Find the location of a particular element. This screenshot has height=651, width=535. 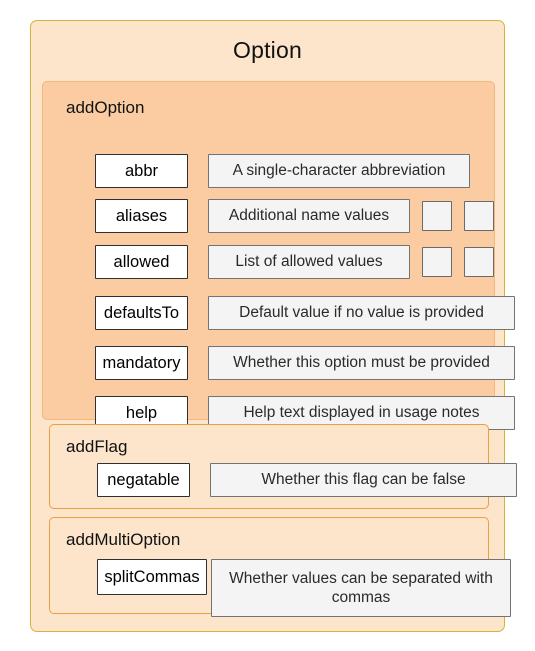

property-key-allowed: allowed is located at coordinates (141, 262).